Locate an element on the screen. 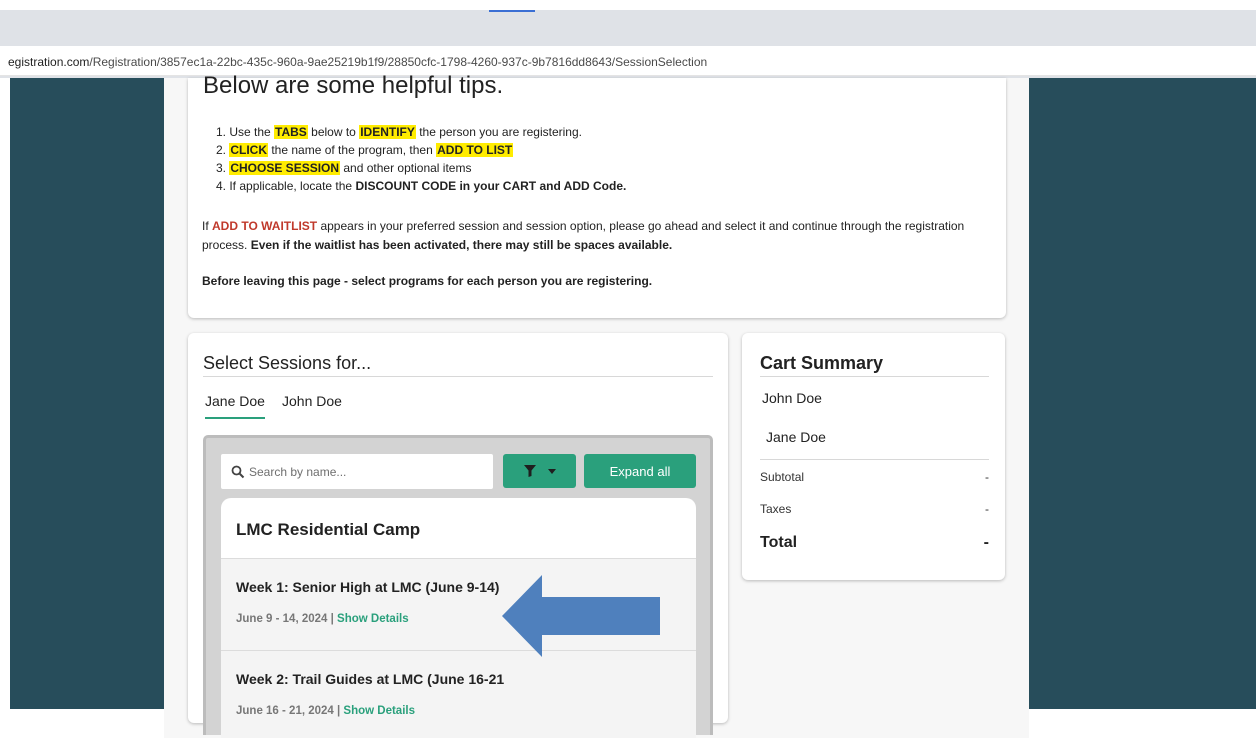  subtotal-value: - is located at coordinates (987, 477).